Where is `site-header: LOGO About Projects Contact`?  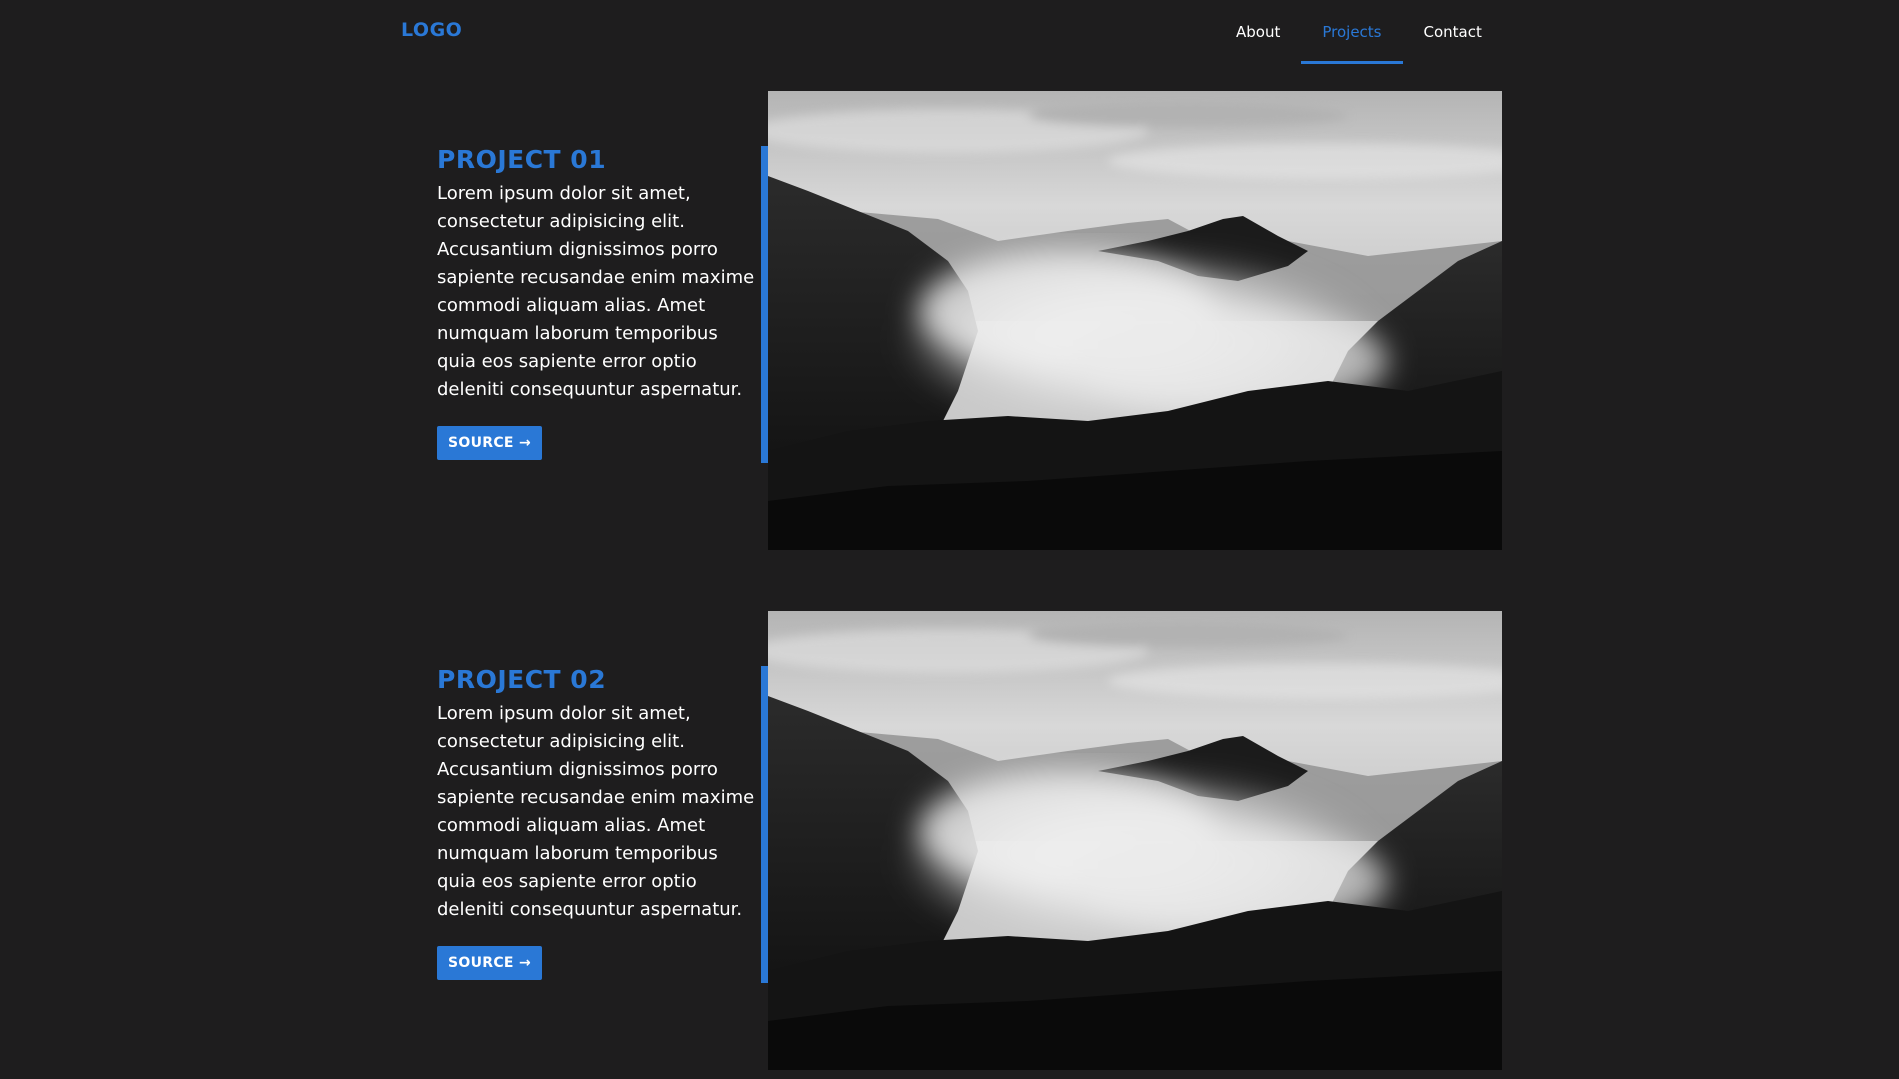
site-header: LOGO About Projects Contact is located at coordinates (949, 32).